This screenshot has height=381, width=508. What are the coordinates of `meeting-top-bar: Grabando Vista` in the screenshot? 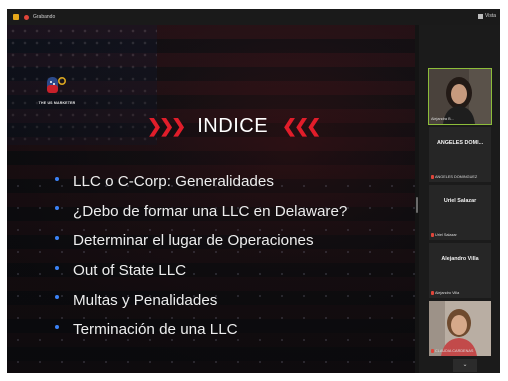 It's located at (253, 17).